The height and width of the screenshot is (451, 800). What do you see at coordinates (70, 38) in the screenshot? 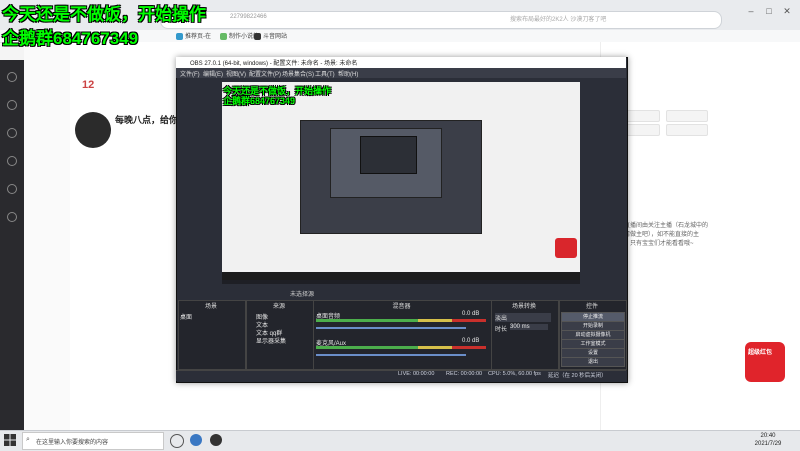
I see `overlay-watermark-line2: 企鹅群684767349` at bounding box center [70, 38].